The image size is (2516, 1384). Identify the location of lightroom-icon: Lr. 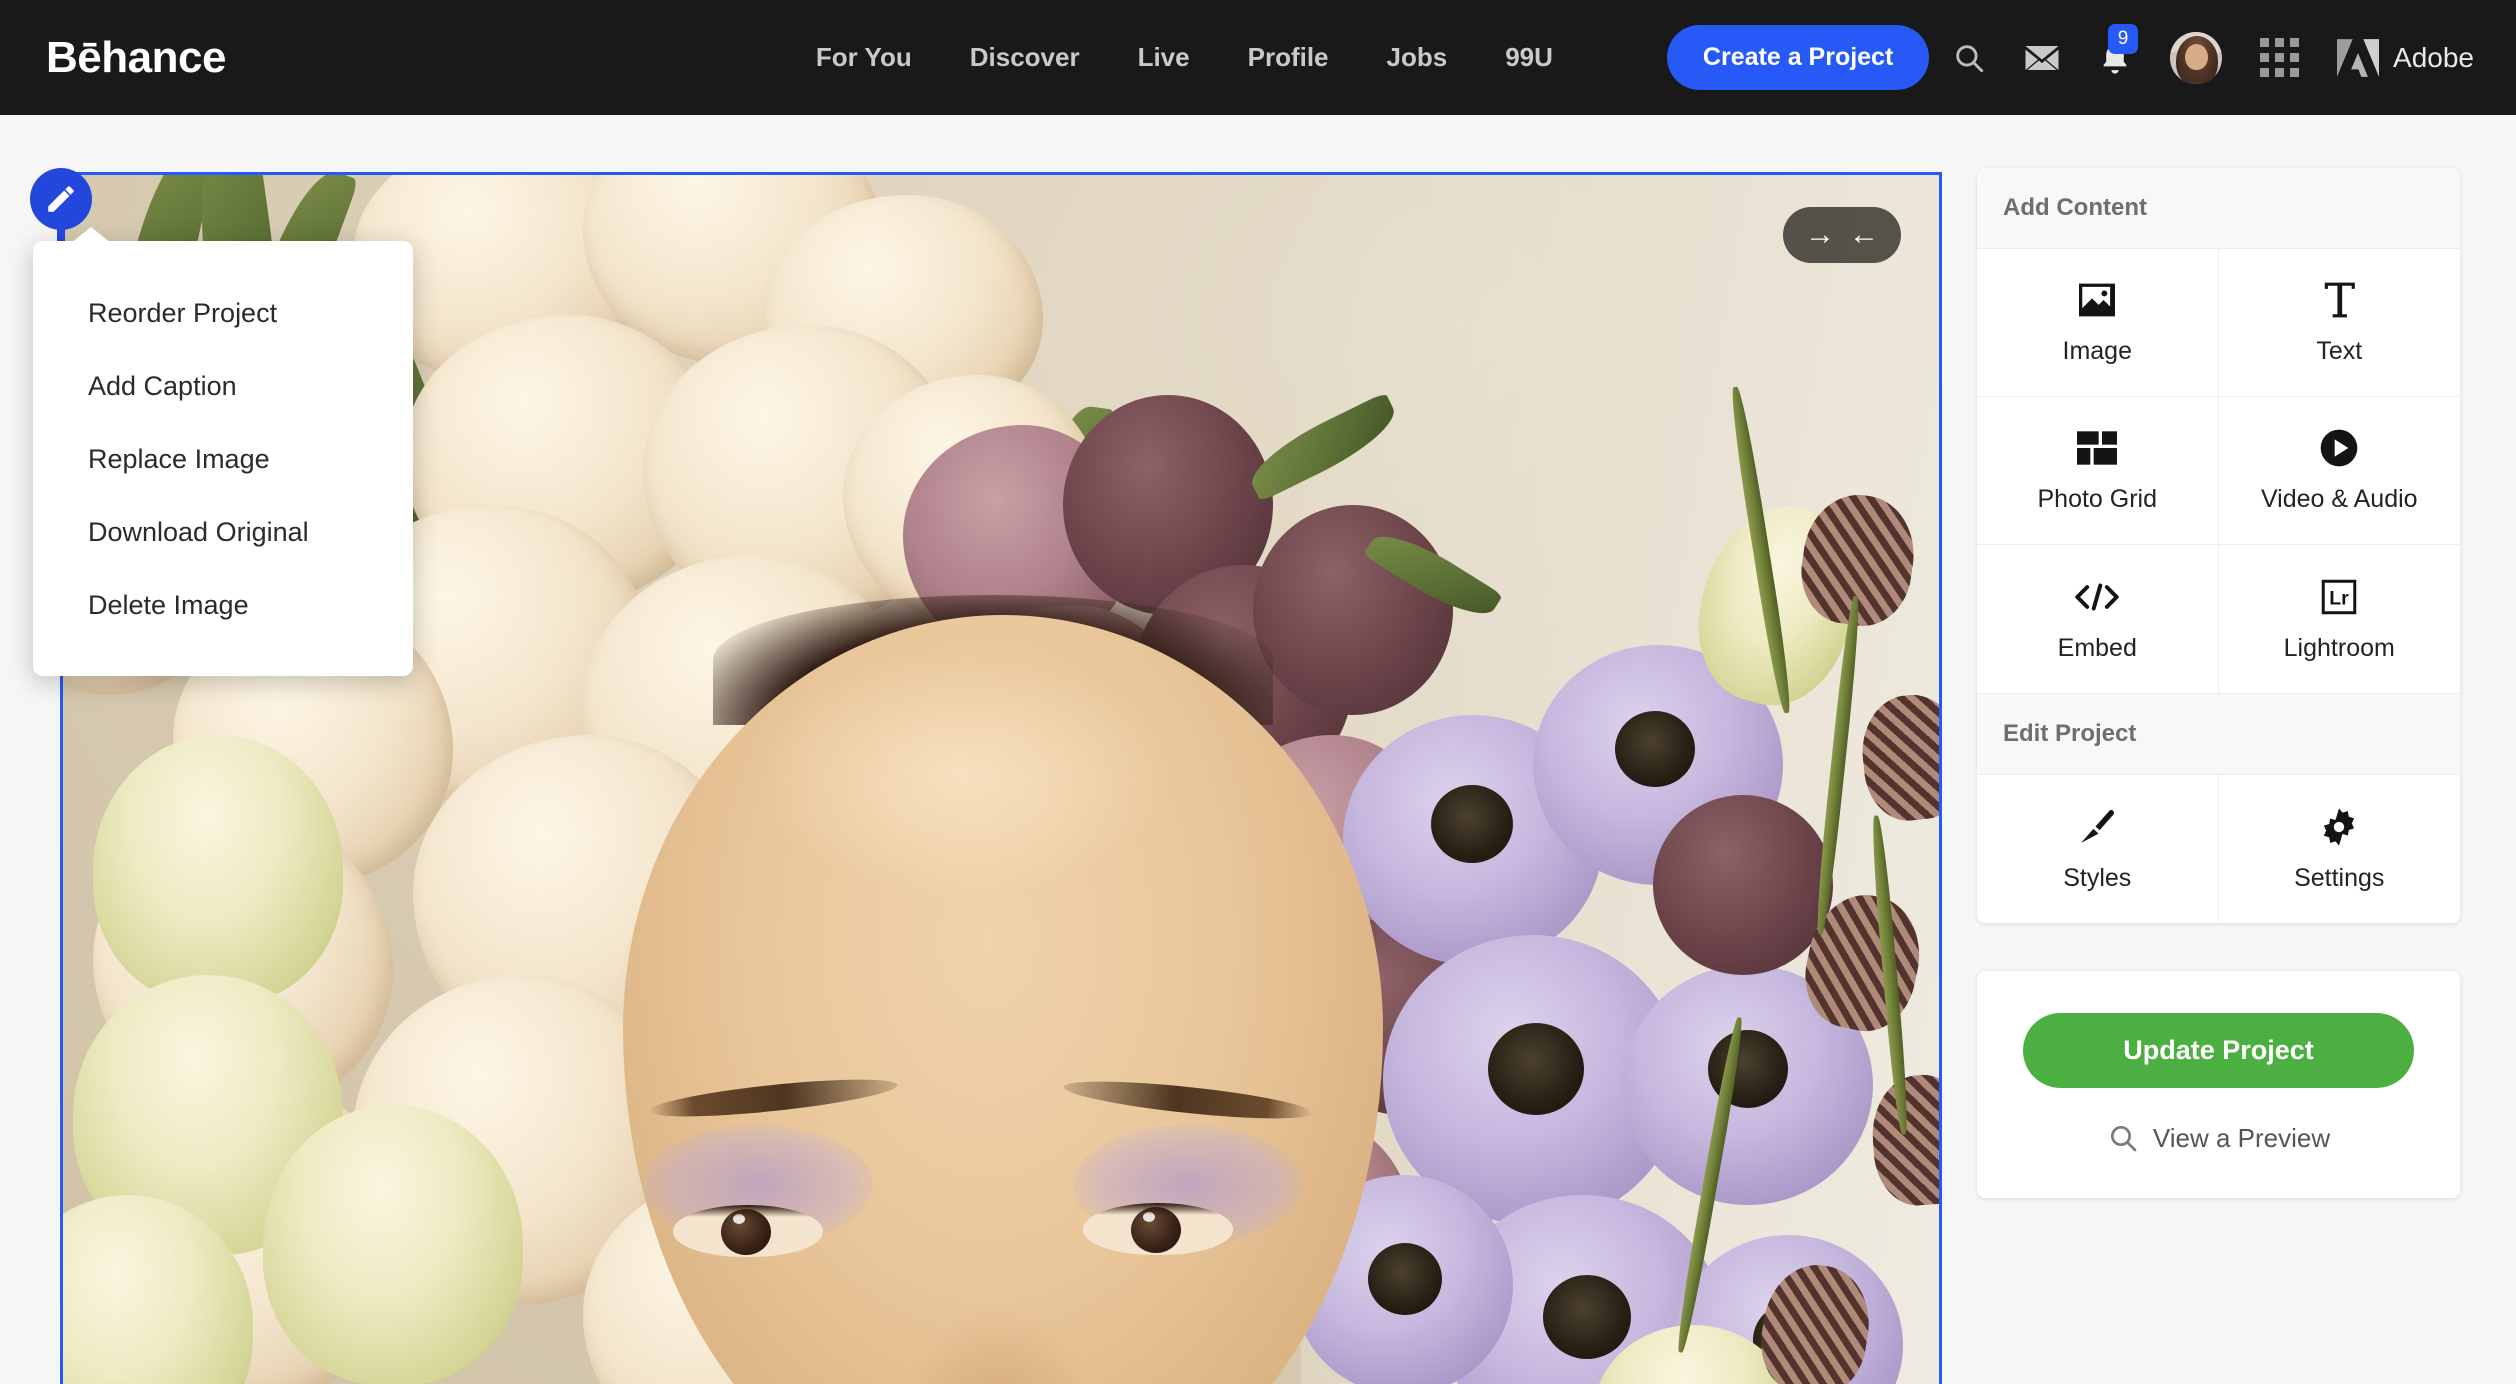
(2339, 597).